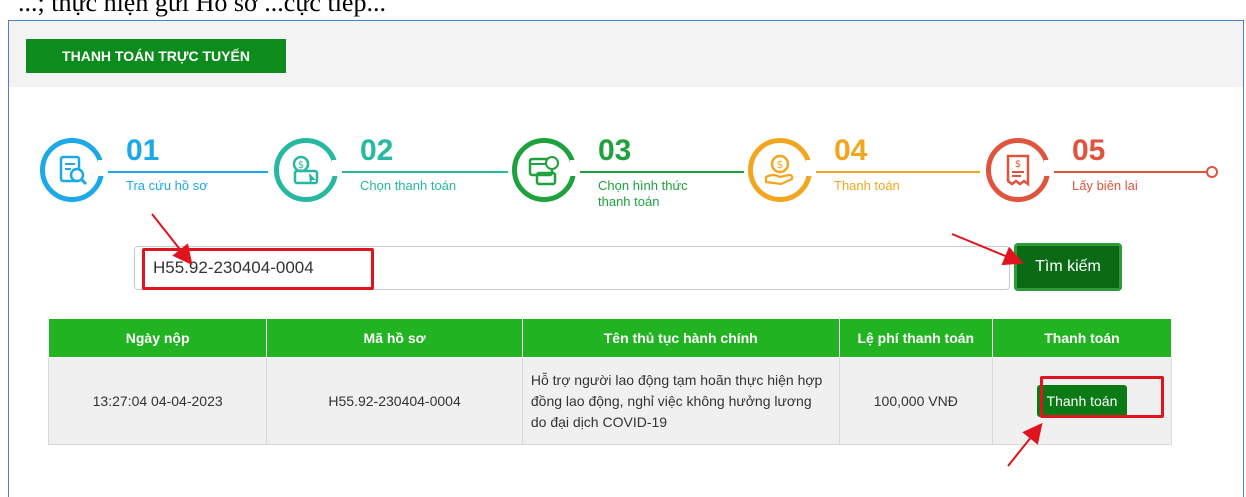  I want to click on arrow-to-pay-button, so click(1025, 444).